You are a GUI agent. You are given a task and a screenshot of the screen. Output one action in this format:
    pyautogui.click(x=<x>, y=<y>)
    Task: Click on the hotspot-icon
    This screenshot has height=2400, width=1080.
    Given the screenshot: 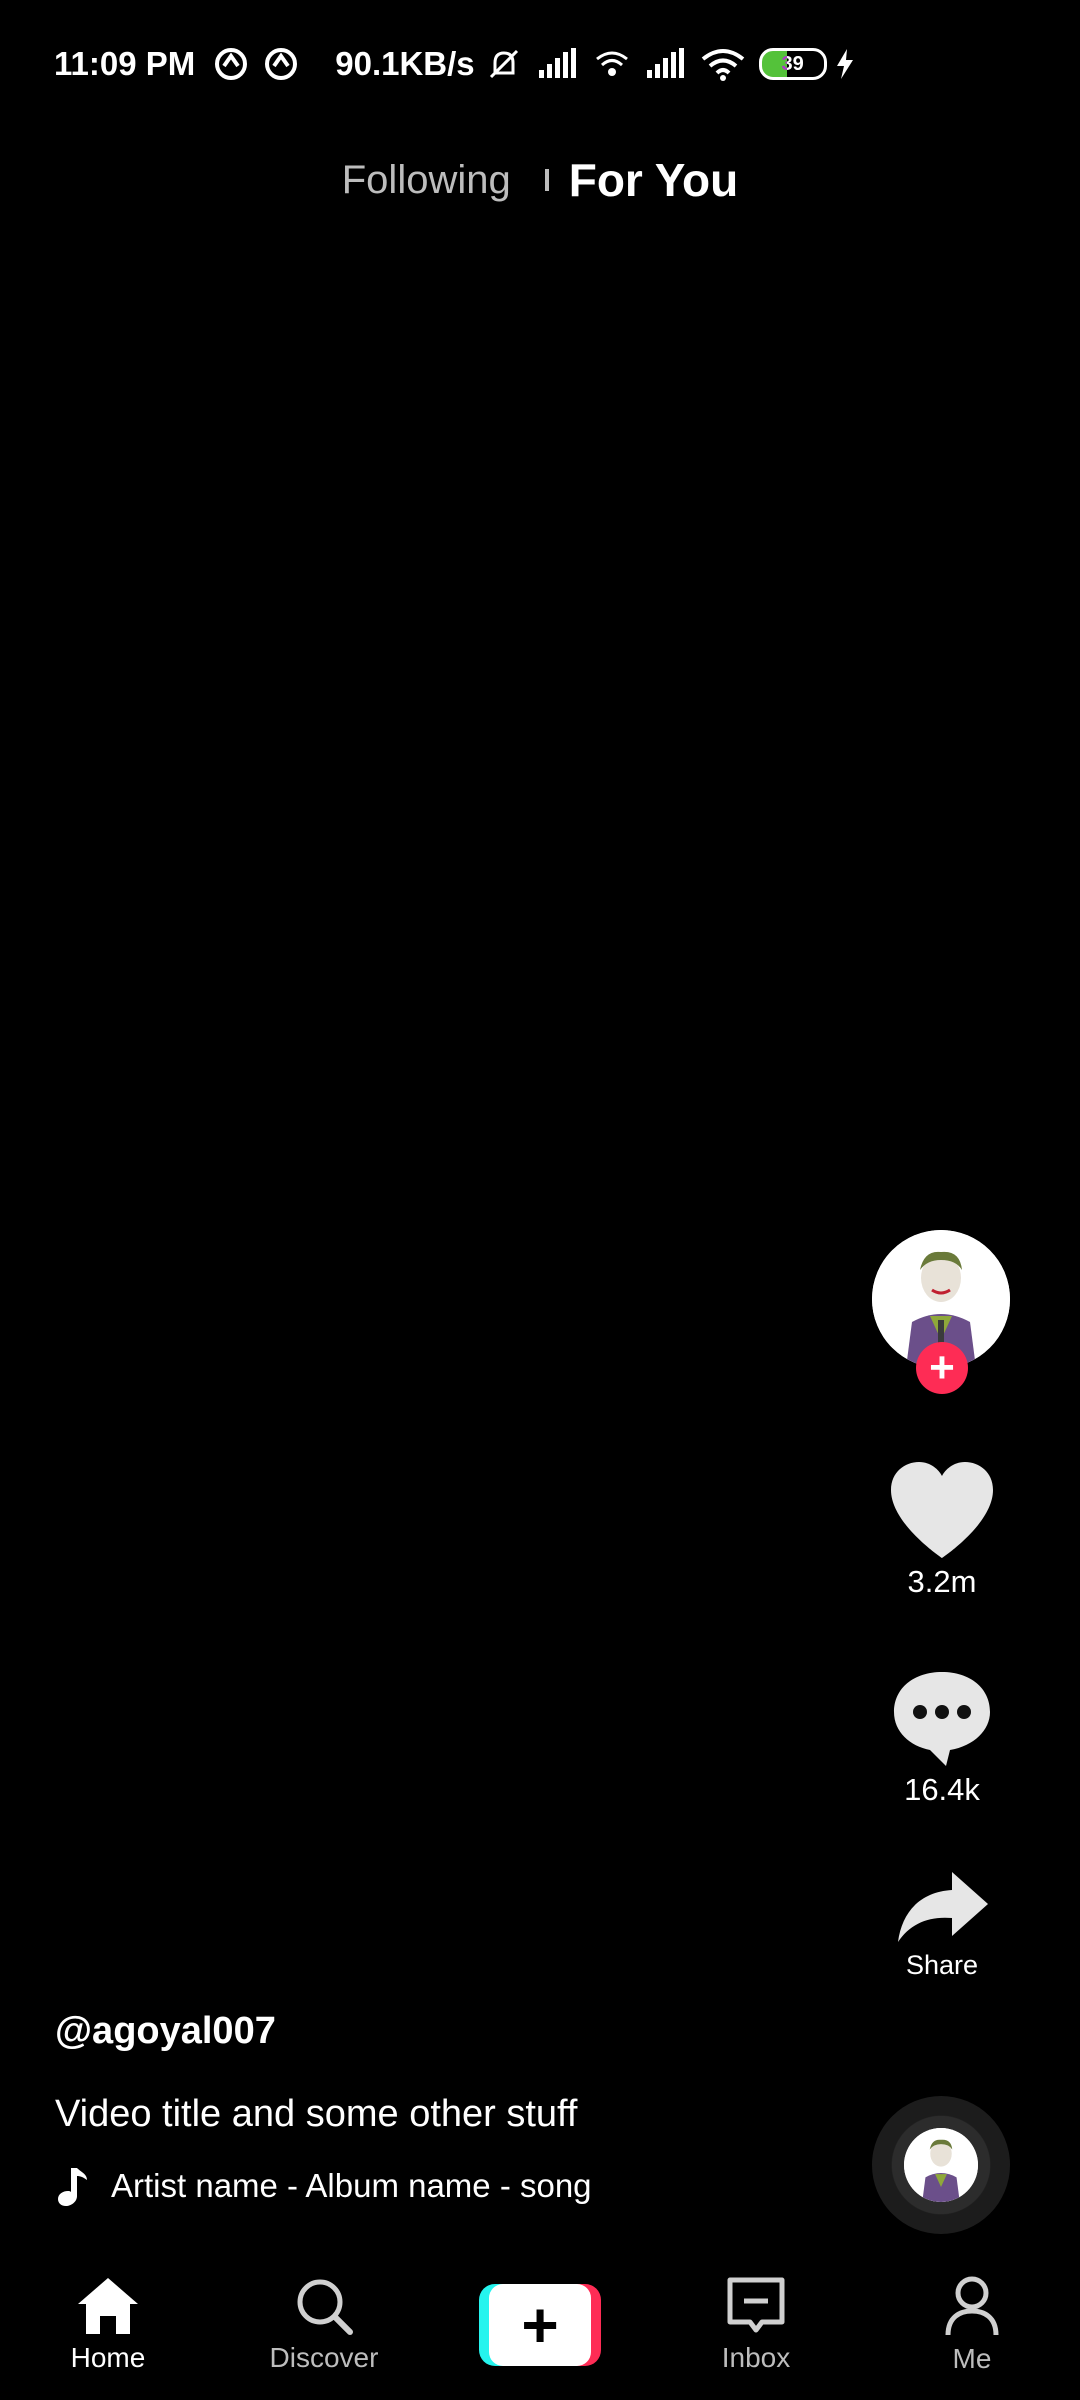 What is the action you would take?
    pyautogui.click(x=612, y=64)
    